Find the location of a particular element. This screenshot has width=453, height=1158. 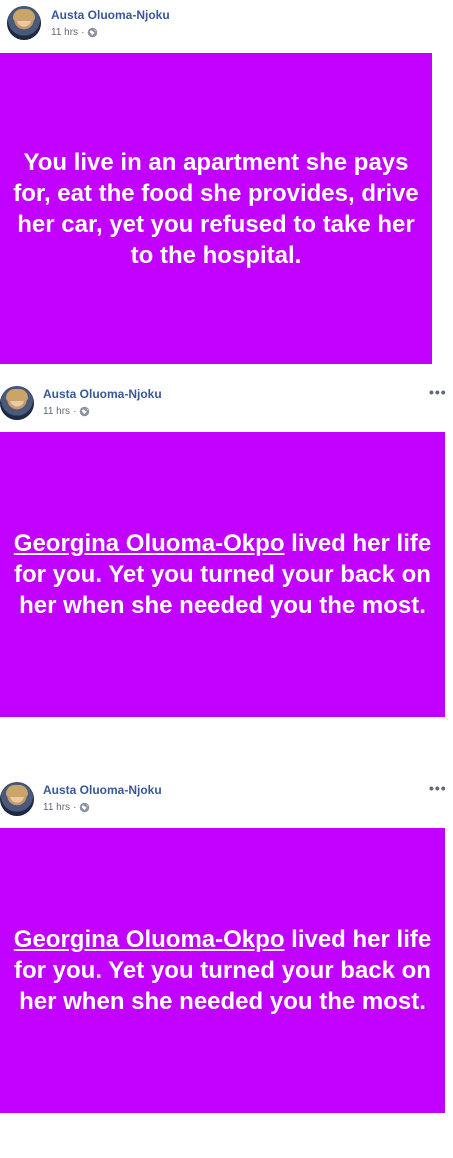

post-header: Austa Oluoma-Njoku 11 hrs · is located at coordinates (226, 22).